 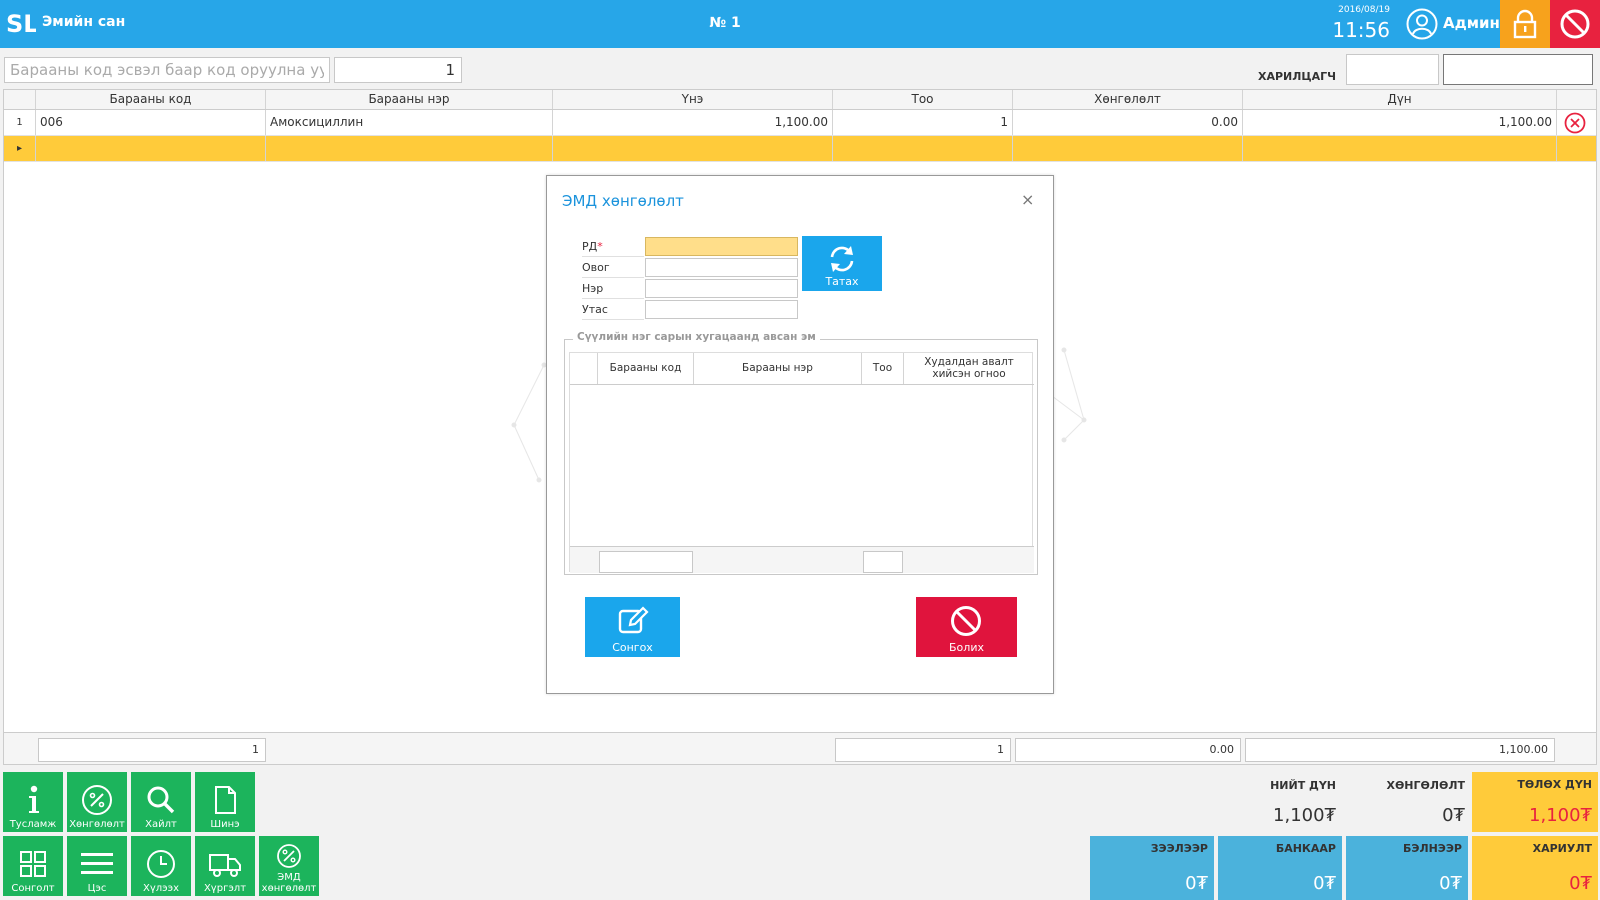 I want to click on barcode-search-input, so click(x=167, y=70).